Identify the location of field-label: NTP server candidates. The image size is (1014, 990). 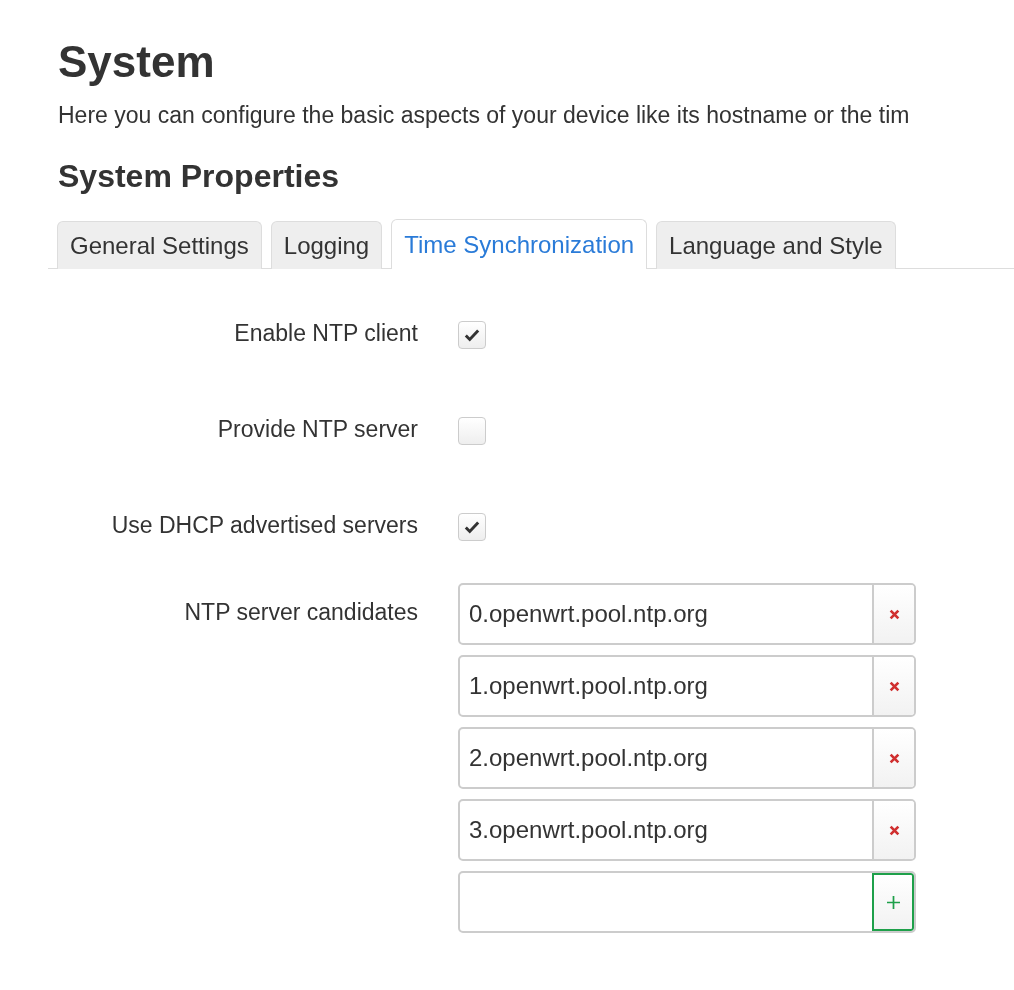
(300, 612).